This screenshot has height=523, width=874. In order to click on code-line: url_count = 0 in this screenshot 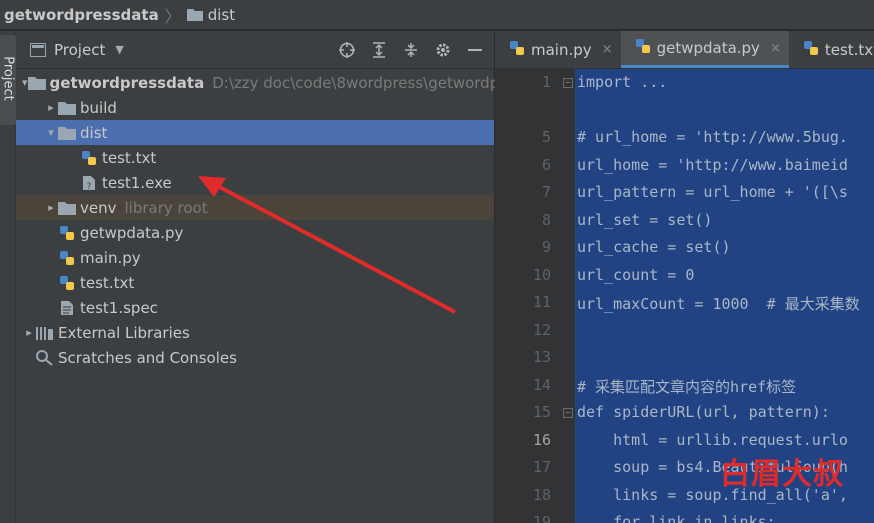, I will do `click(636, 274)`.